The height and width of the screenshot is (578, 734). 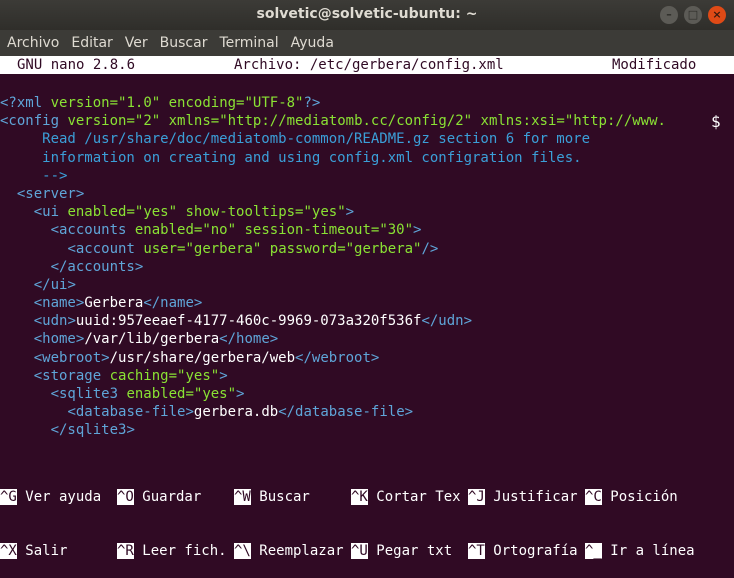 I want to click on editor-line: <ui enabled="yes" show-tooltips="yes">, so click(x=194, y=212).